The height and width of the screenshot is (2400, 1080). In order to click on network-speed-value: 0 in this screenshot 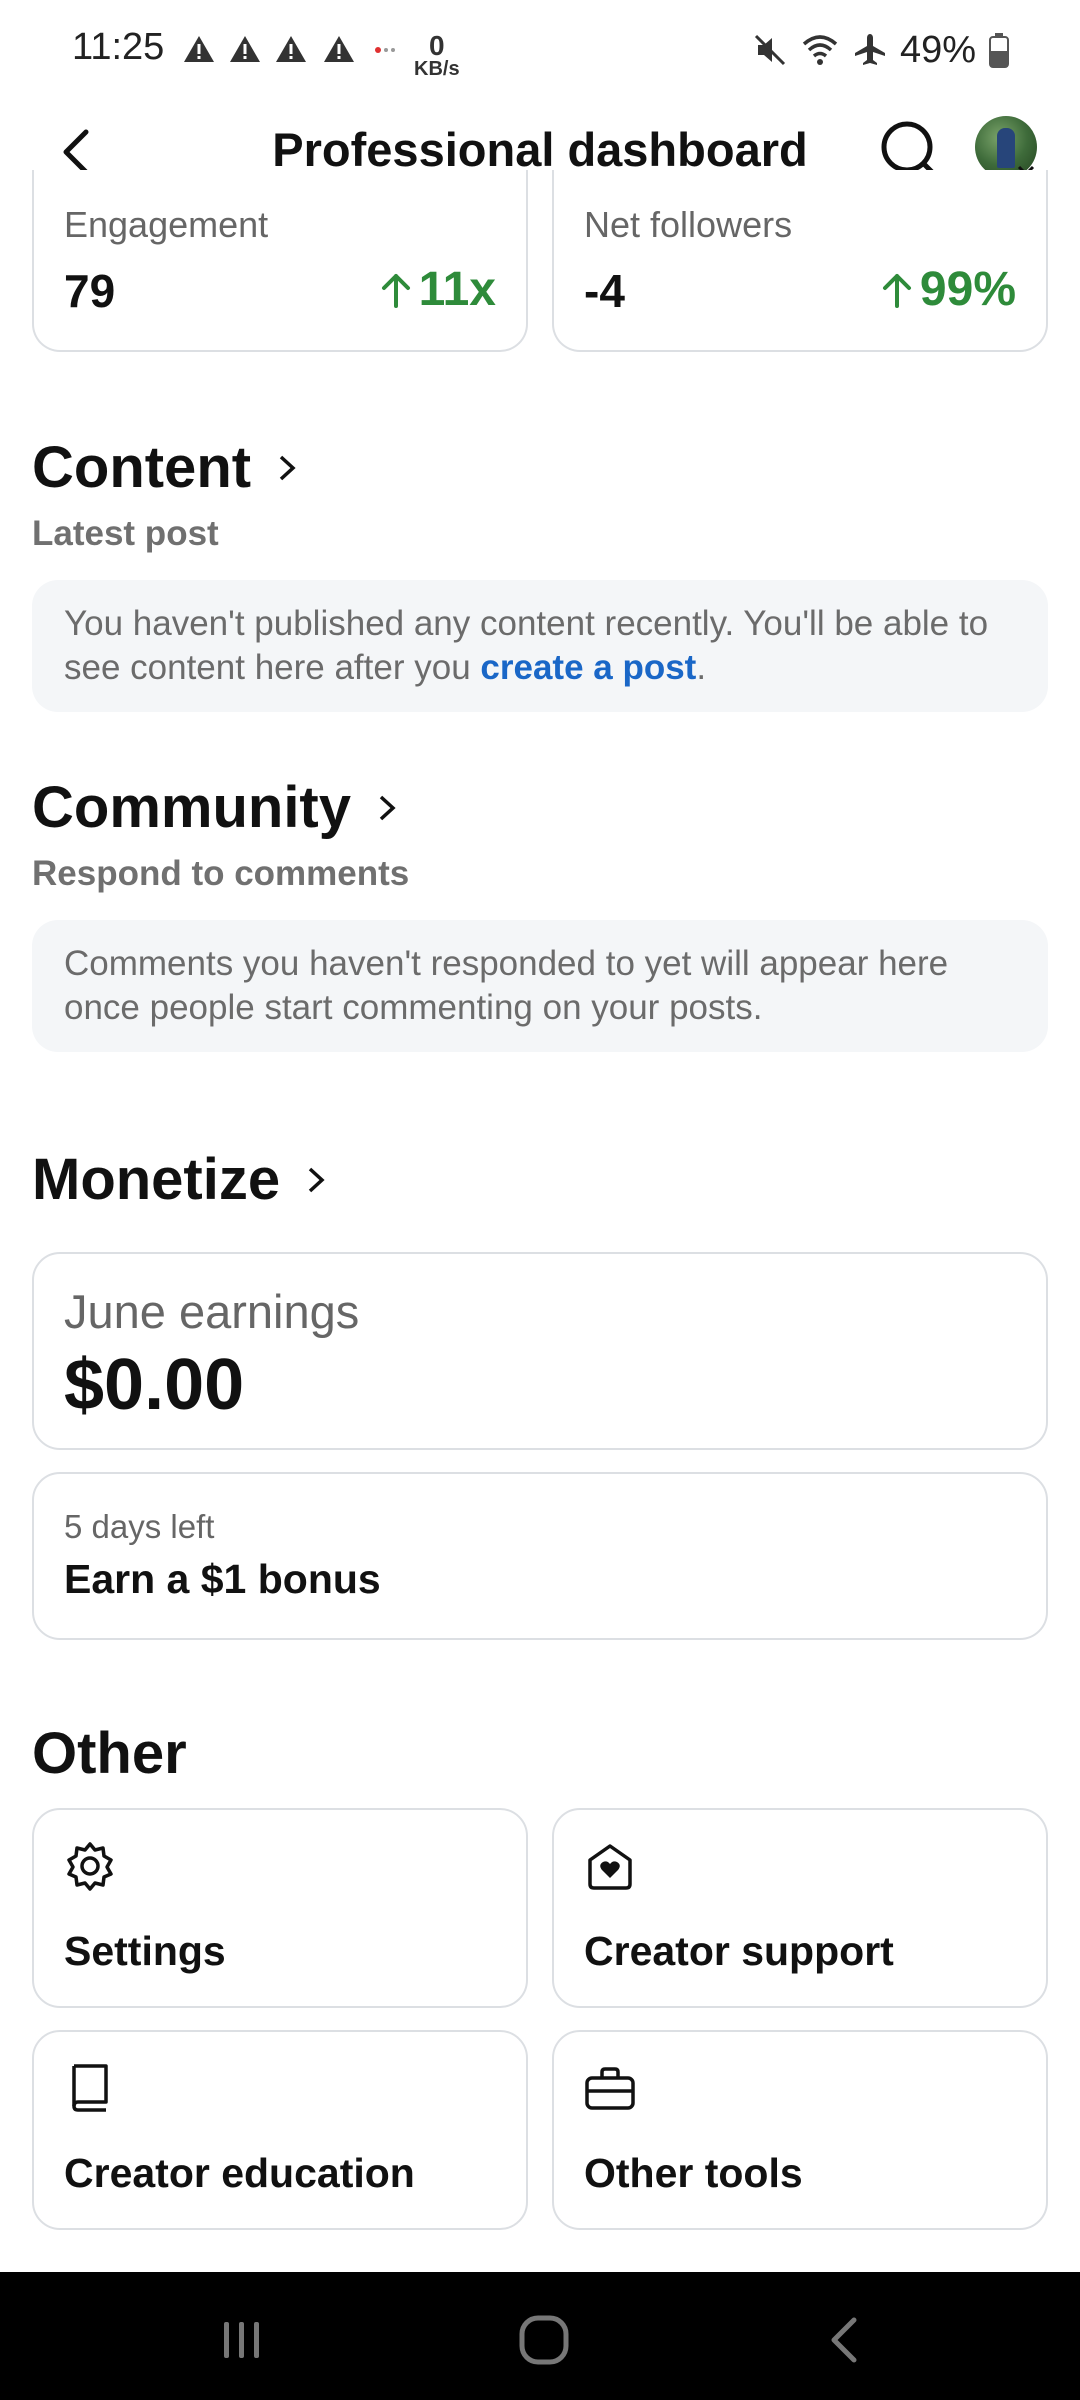, I will do `click(437, 45)`.